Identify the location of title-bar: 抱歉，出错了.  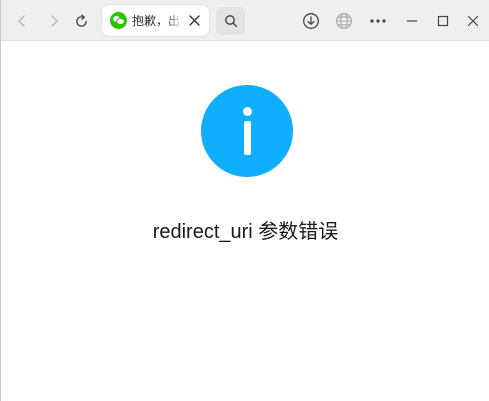
(245, 20).